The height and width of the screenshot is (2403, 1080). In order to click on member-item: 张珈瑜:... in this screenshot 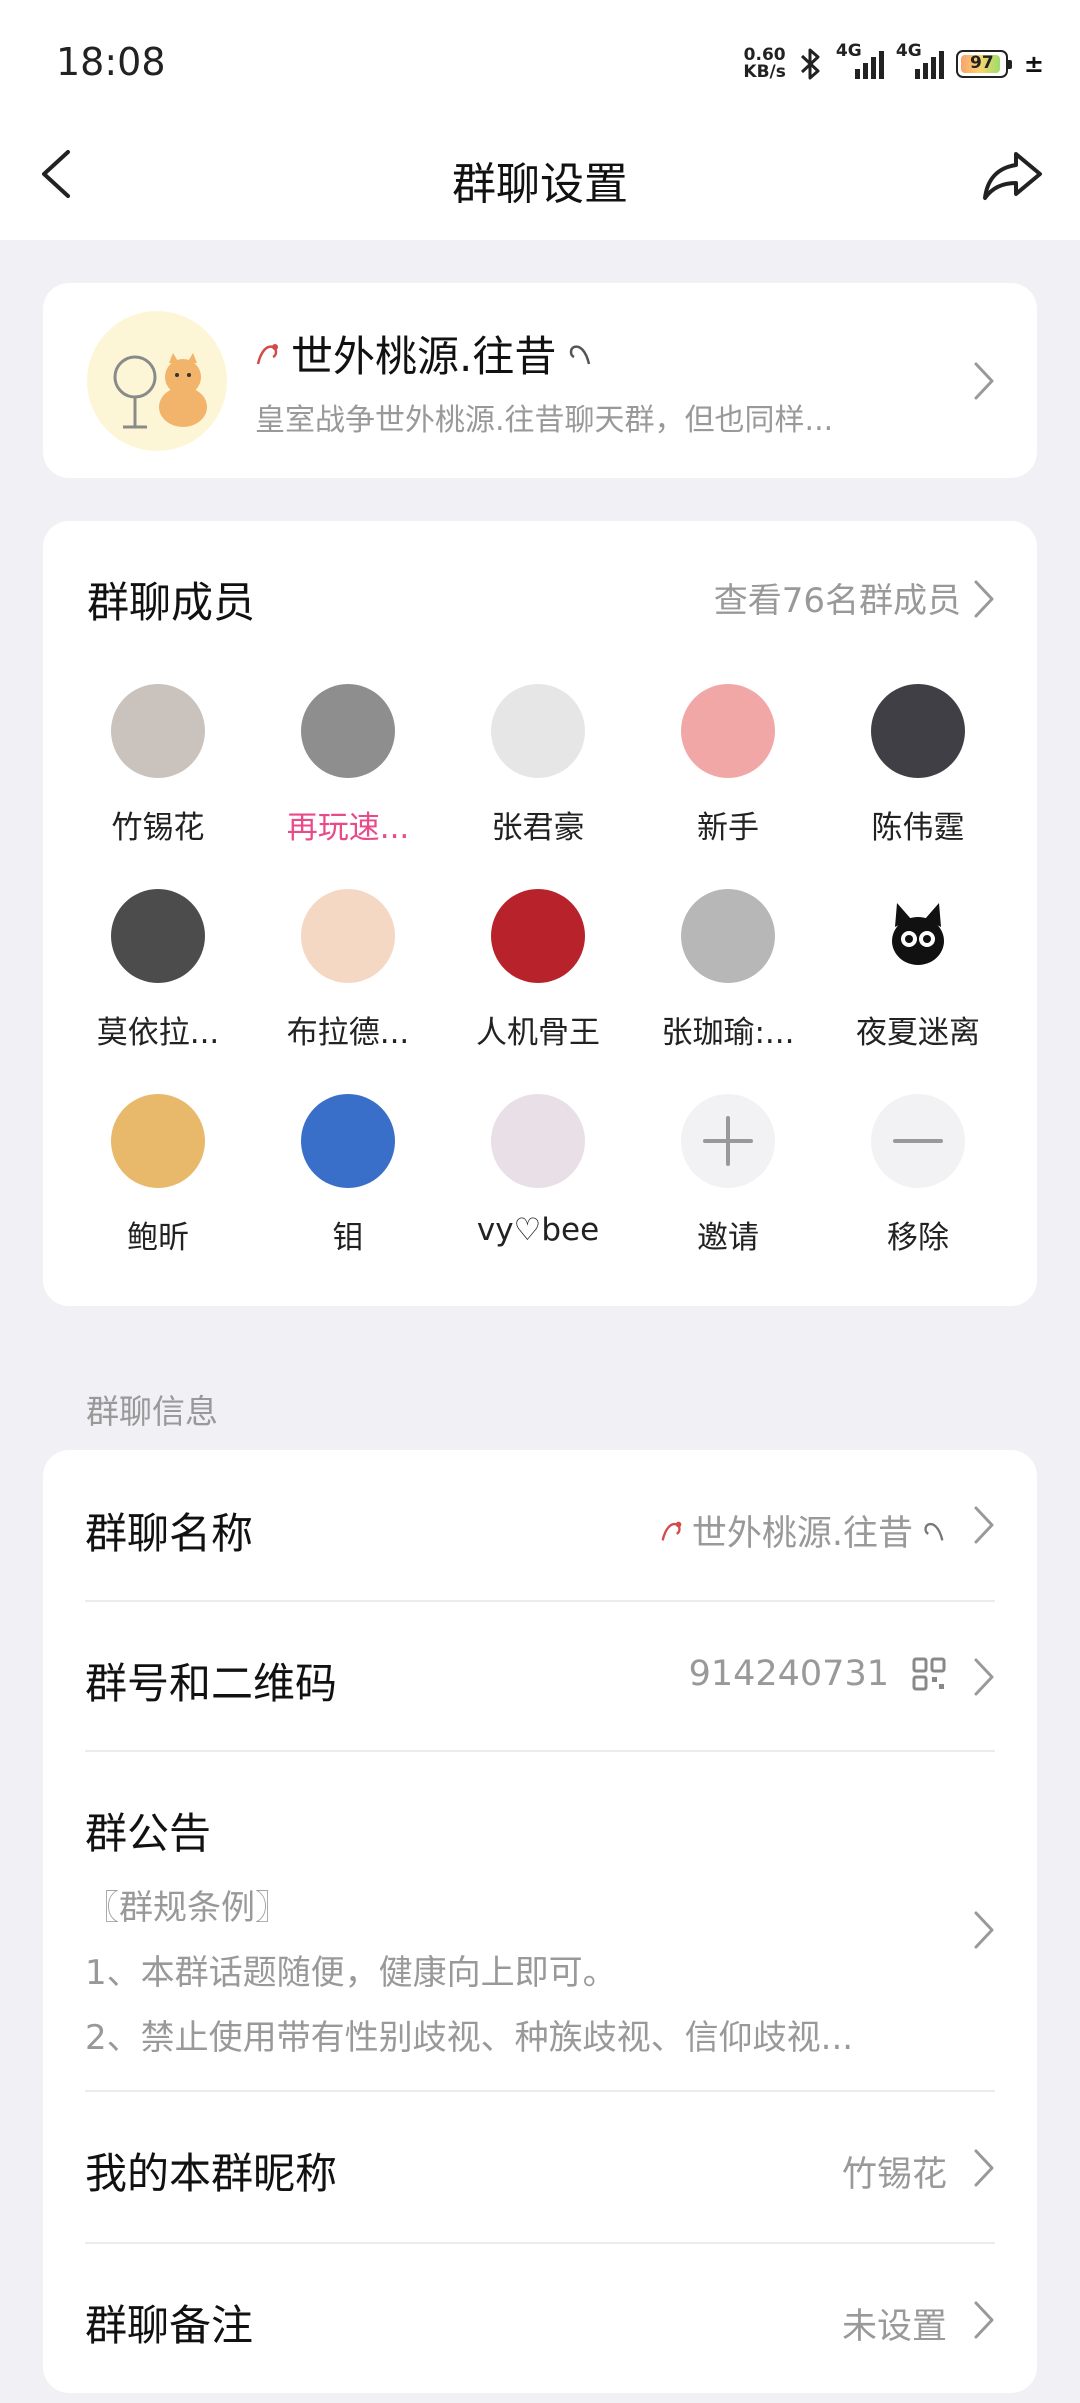, I will do `click(728, 970)`.